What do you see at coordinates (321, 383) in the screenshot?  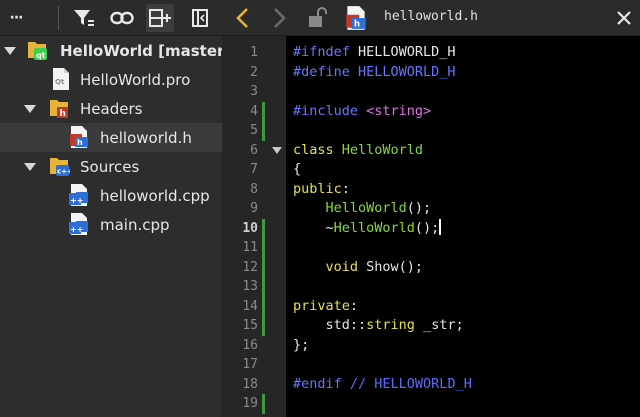 I see `code-token: #endif` at bounding box center [321, 383].